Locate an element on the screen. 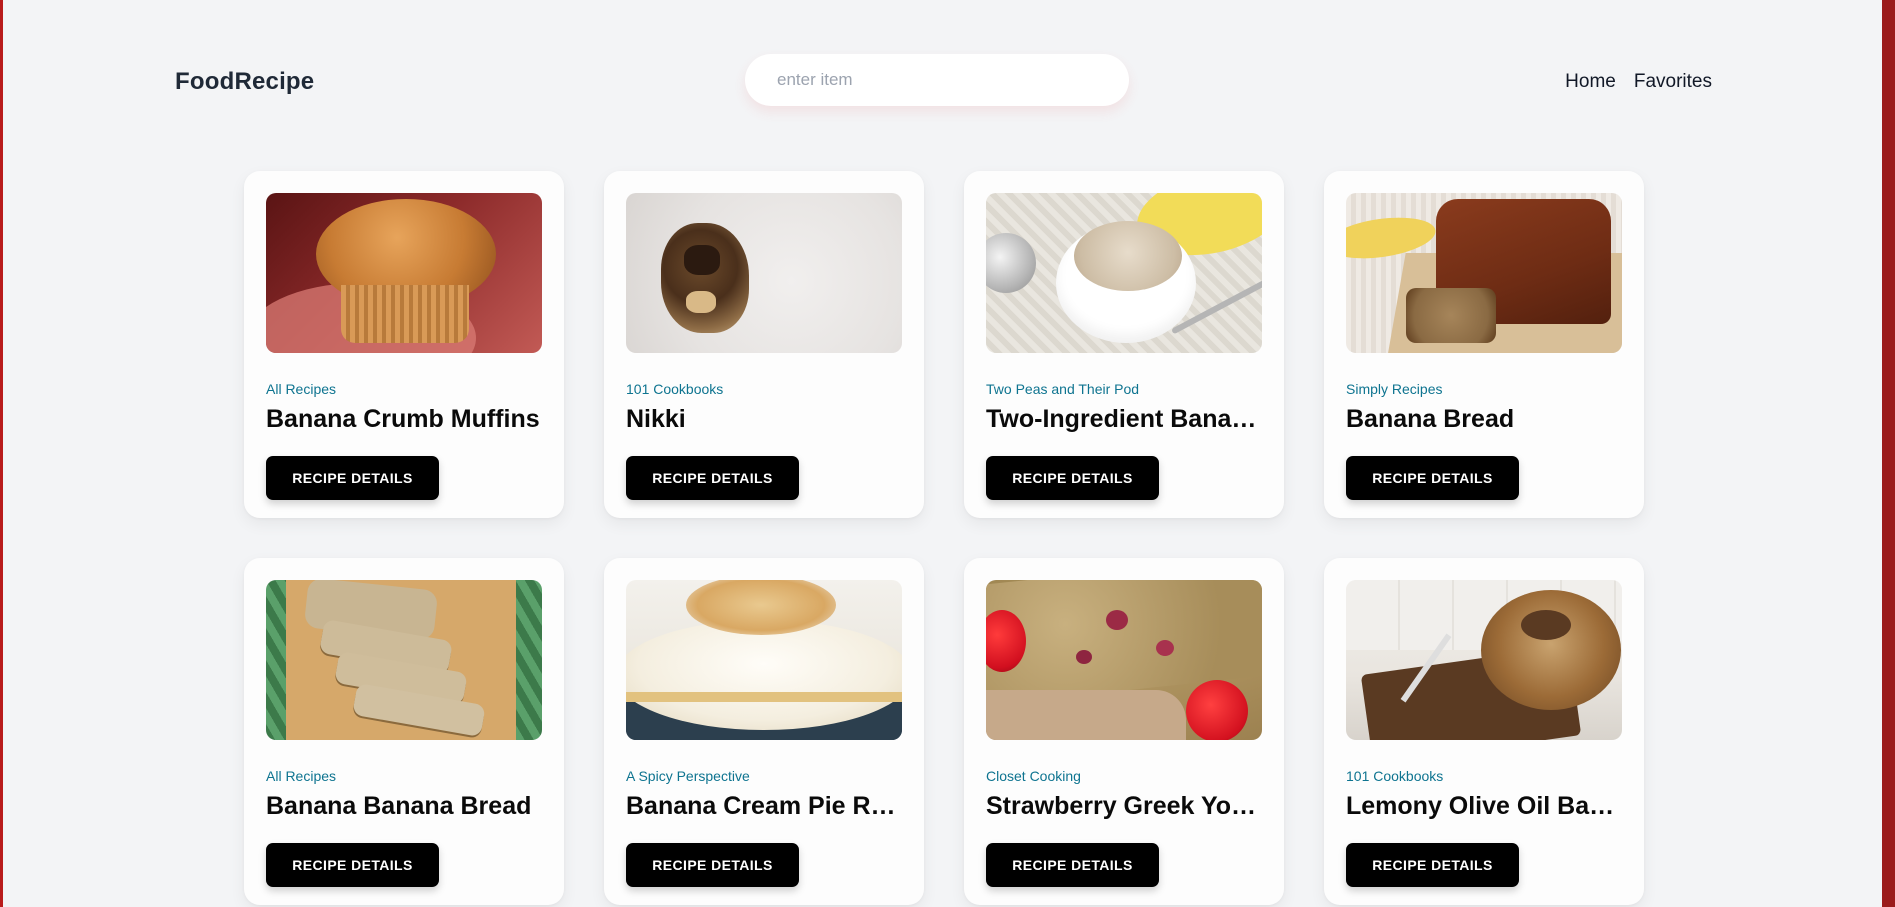 This screenshot has height=907, width=1895. recipe-publisher: Closet Cooking is located at coordinates (1033, 776).